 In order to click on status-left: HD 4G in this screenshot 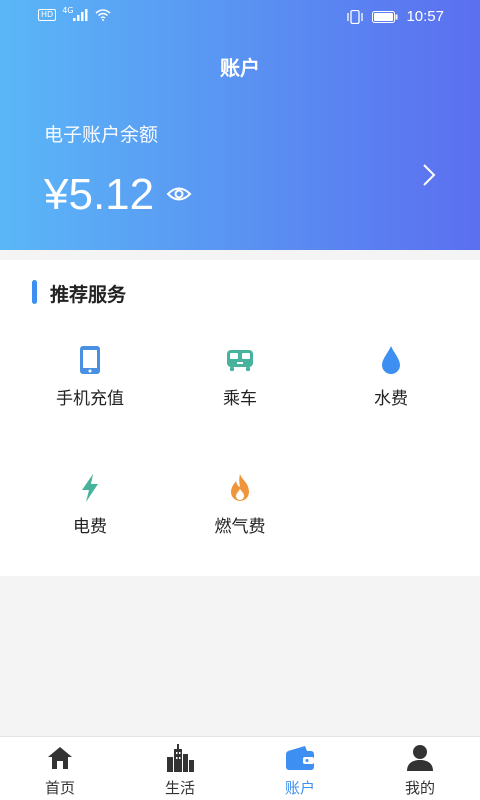, I will do `click(74, 13)`.